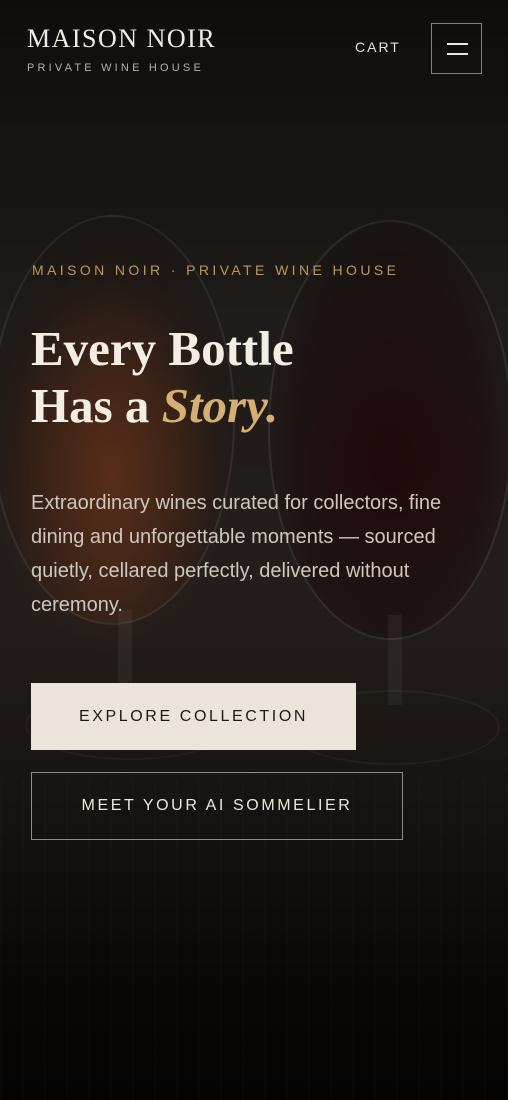 The height and width of the screenshot is (1100, 508). What do you see at coordinates (162, 377) in the screenshot?
I see `hero-headline: Every Bottle Has a Story.` at bounding box center [162, 377].